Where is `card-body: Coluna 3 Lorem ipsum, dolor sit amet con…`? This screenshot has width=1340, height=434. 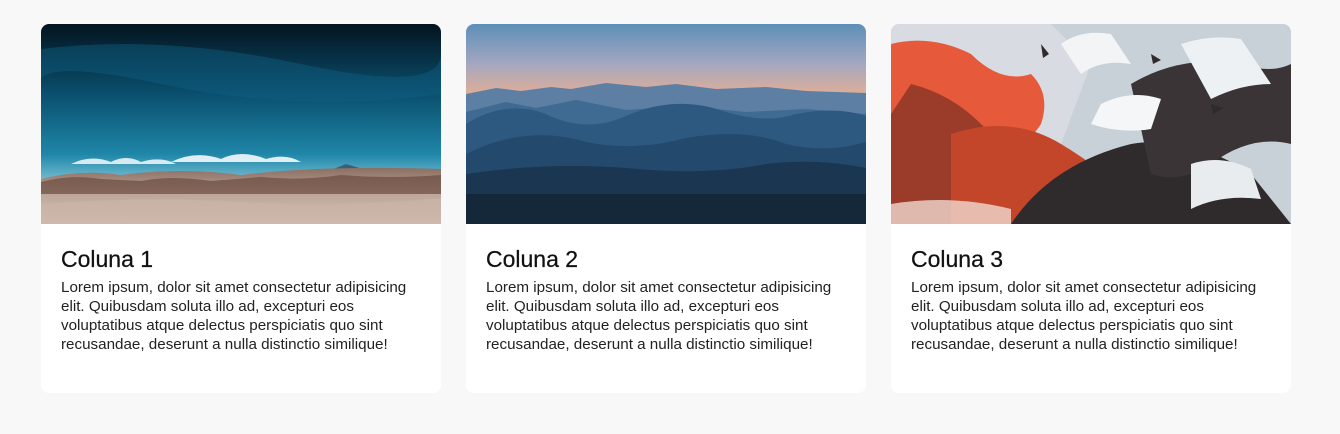 card-body: Coluna 3 Lorem ipsum, dolor sit amet con… is located at coordinates (1091, 299).